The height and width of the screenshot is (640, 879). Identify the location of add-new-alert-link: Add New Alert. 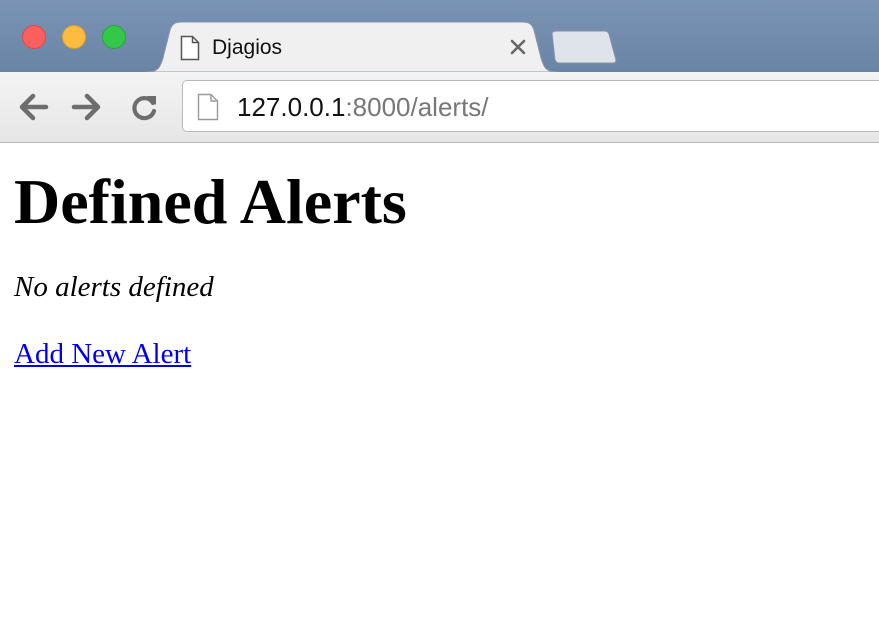
(102, 354).